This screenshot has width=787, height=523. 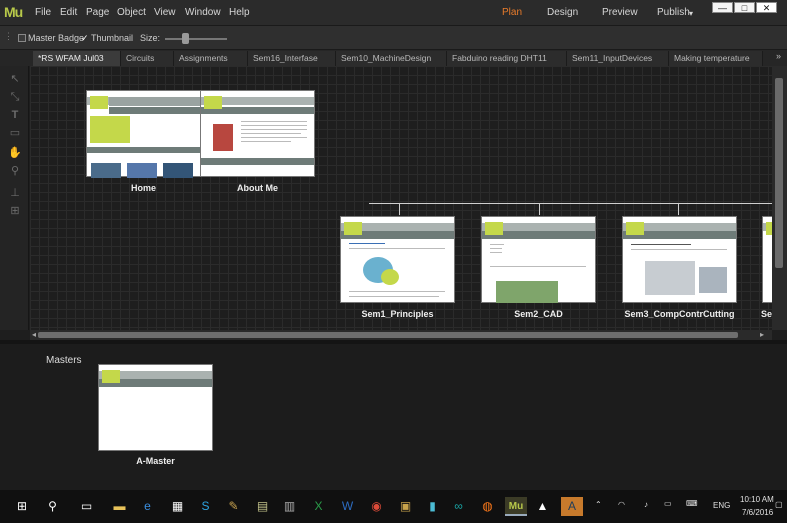 What do you see at coordinates (516, 506) in the screenshot?
I see `muse-taskbar-icon: Mu` at bounding box center [516, 506].